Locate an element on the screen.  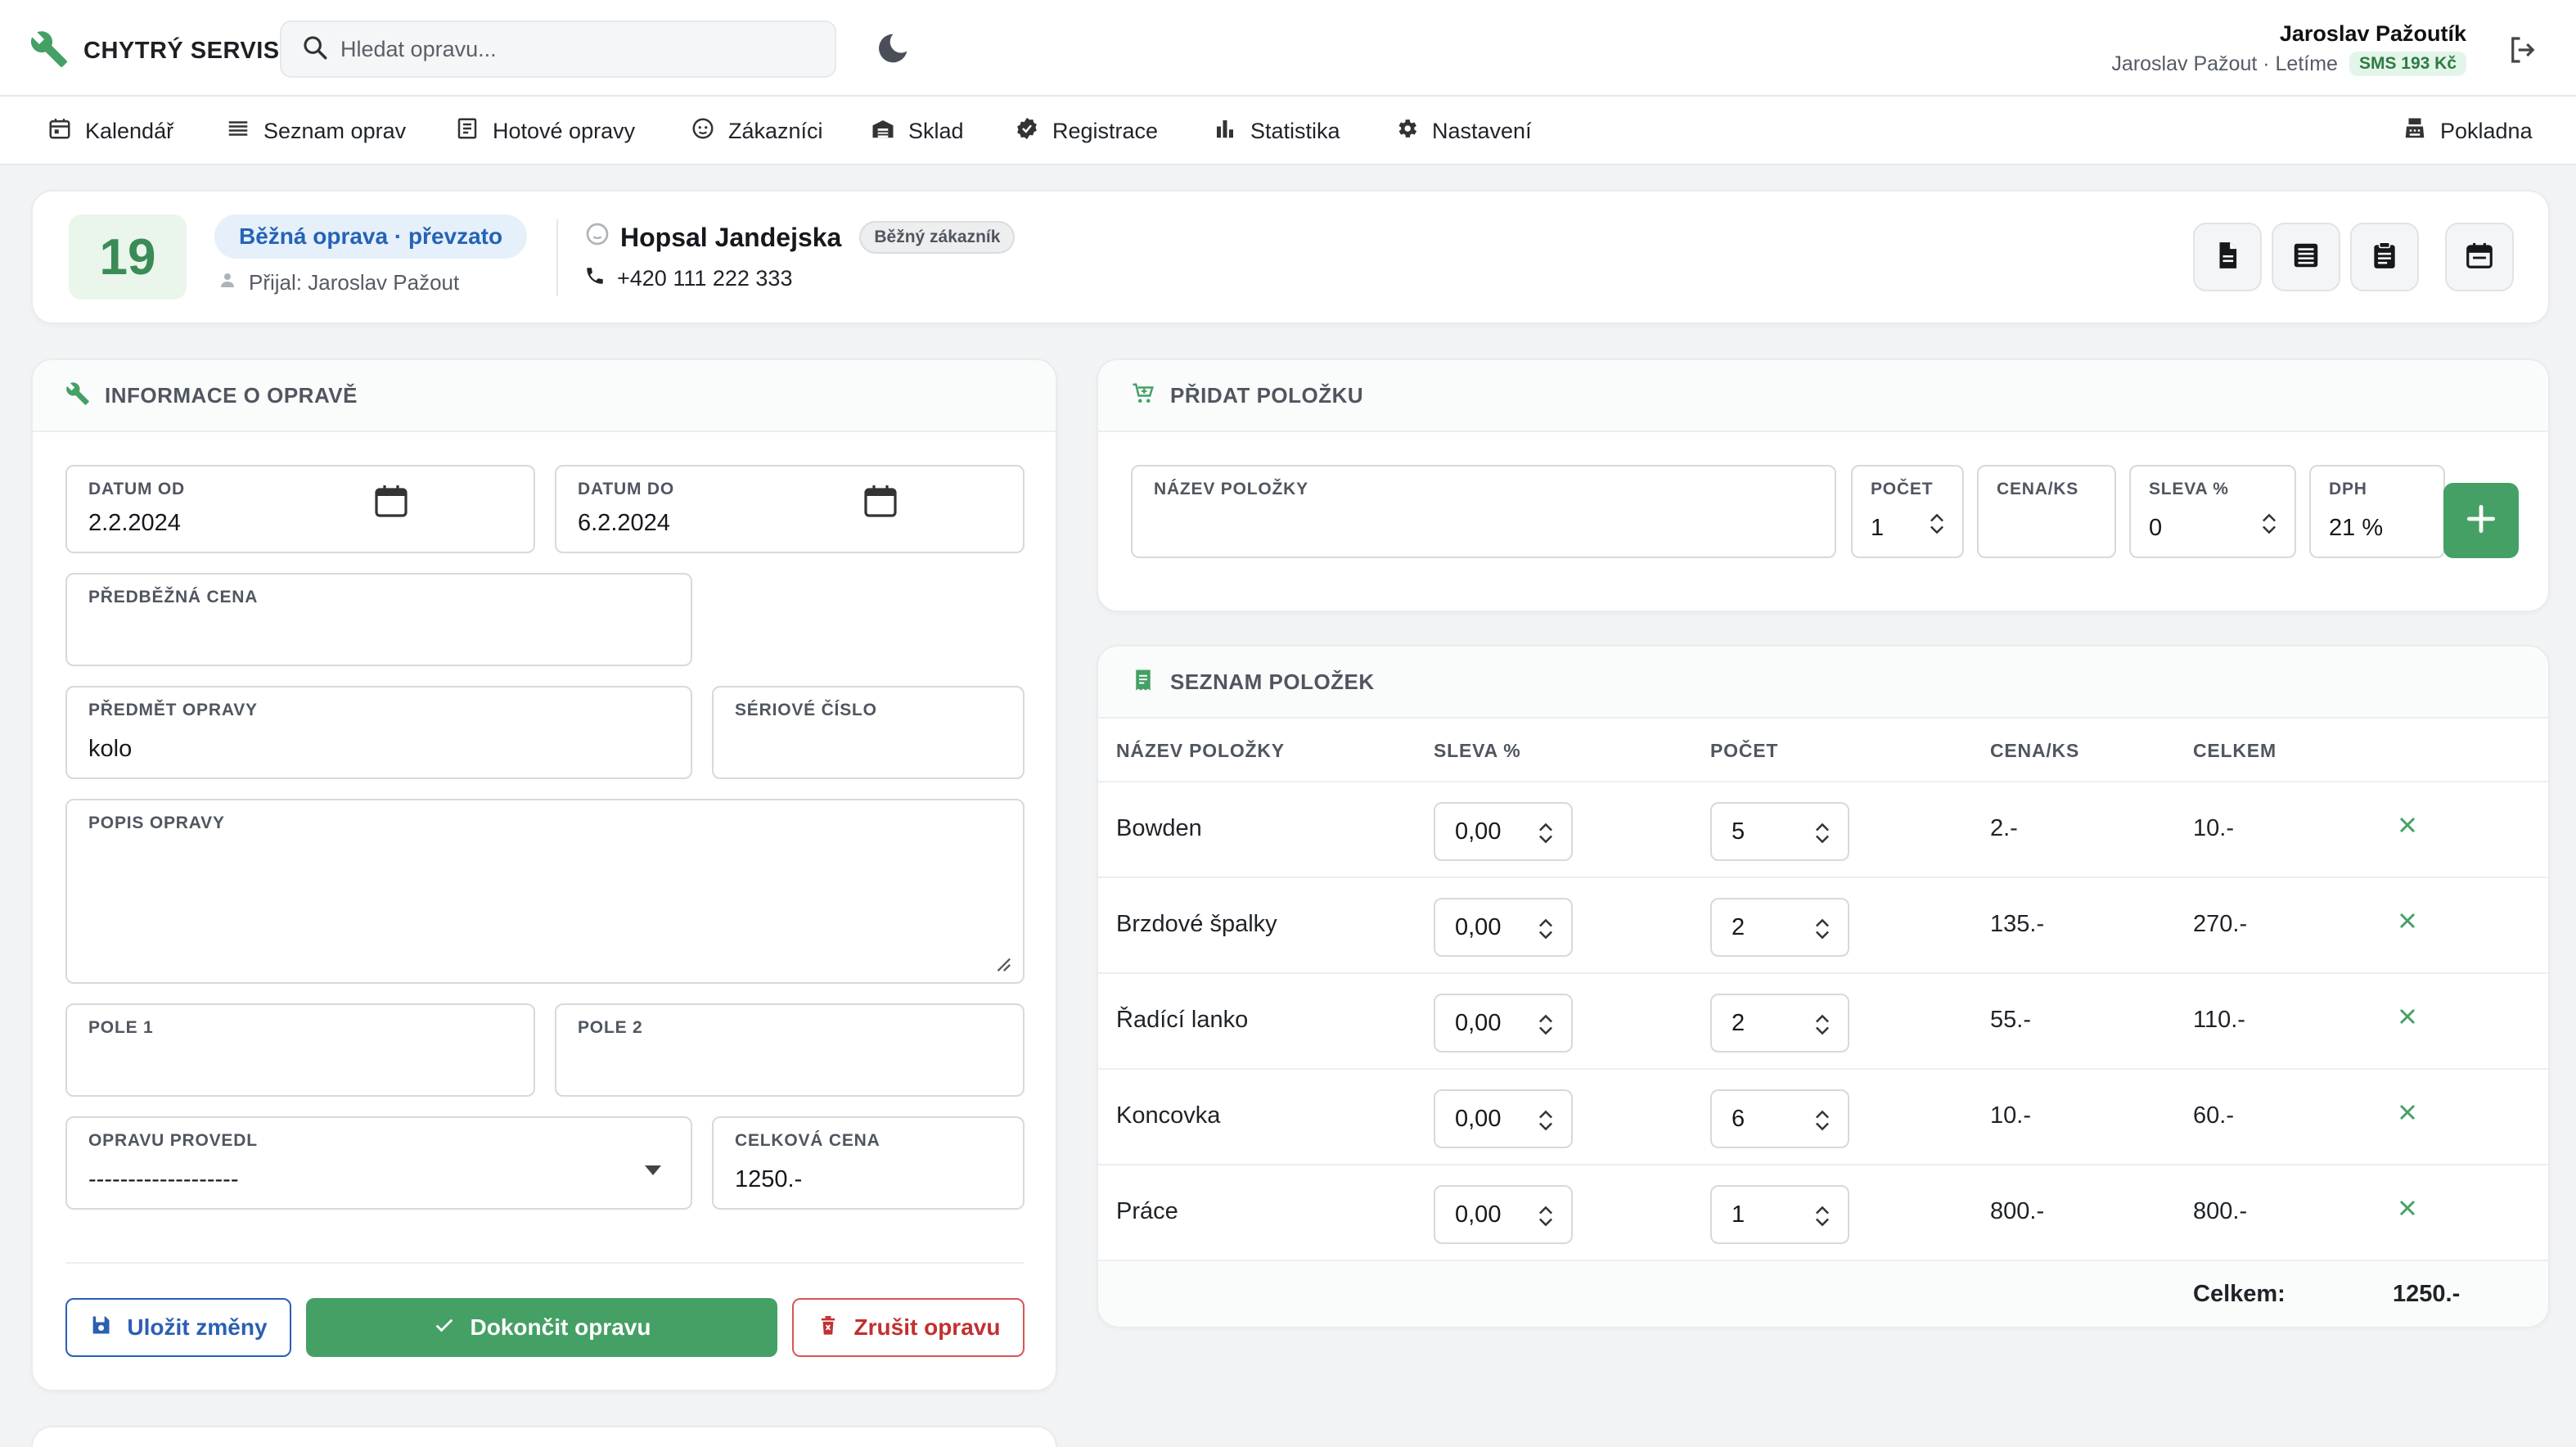
nav-item-zakaznici: Zákazníci is located at coordinates (757, 131).